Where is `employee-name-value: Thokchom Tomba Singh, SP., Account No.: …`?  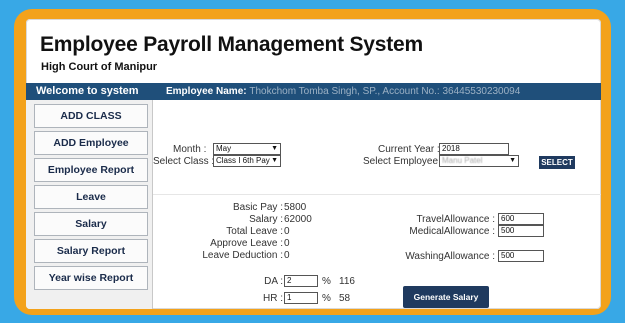 employee-name-value: Thokchom Tomba Singh, SP., Account No.: … is located at coordinates (385, 91).